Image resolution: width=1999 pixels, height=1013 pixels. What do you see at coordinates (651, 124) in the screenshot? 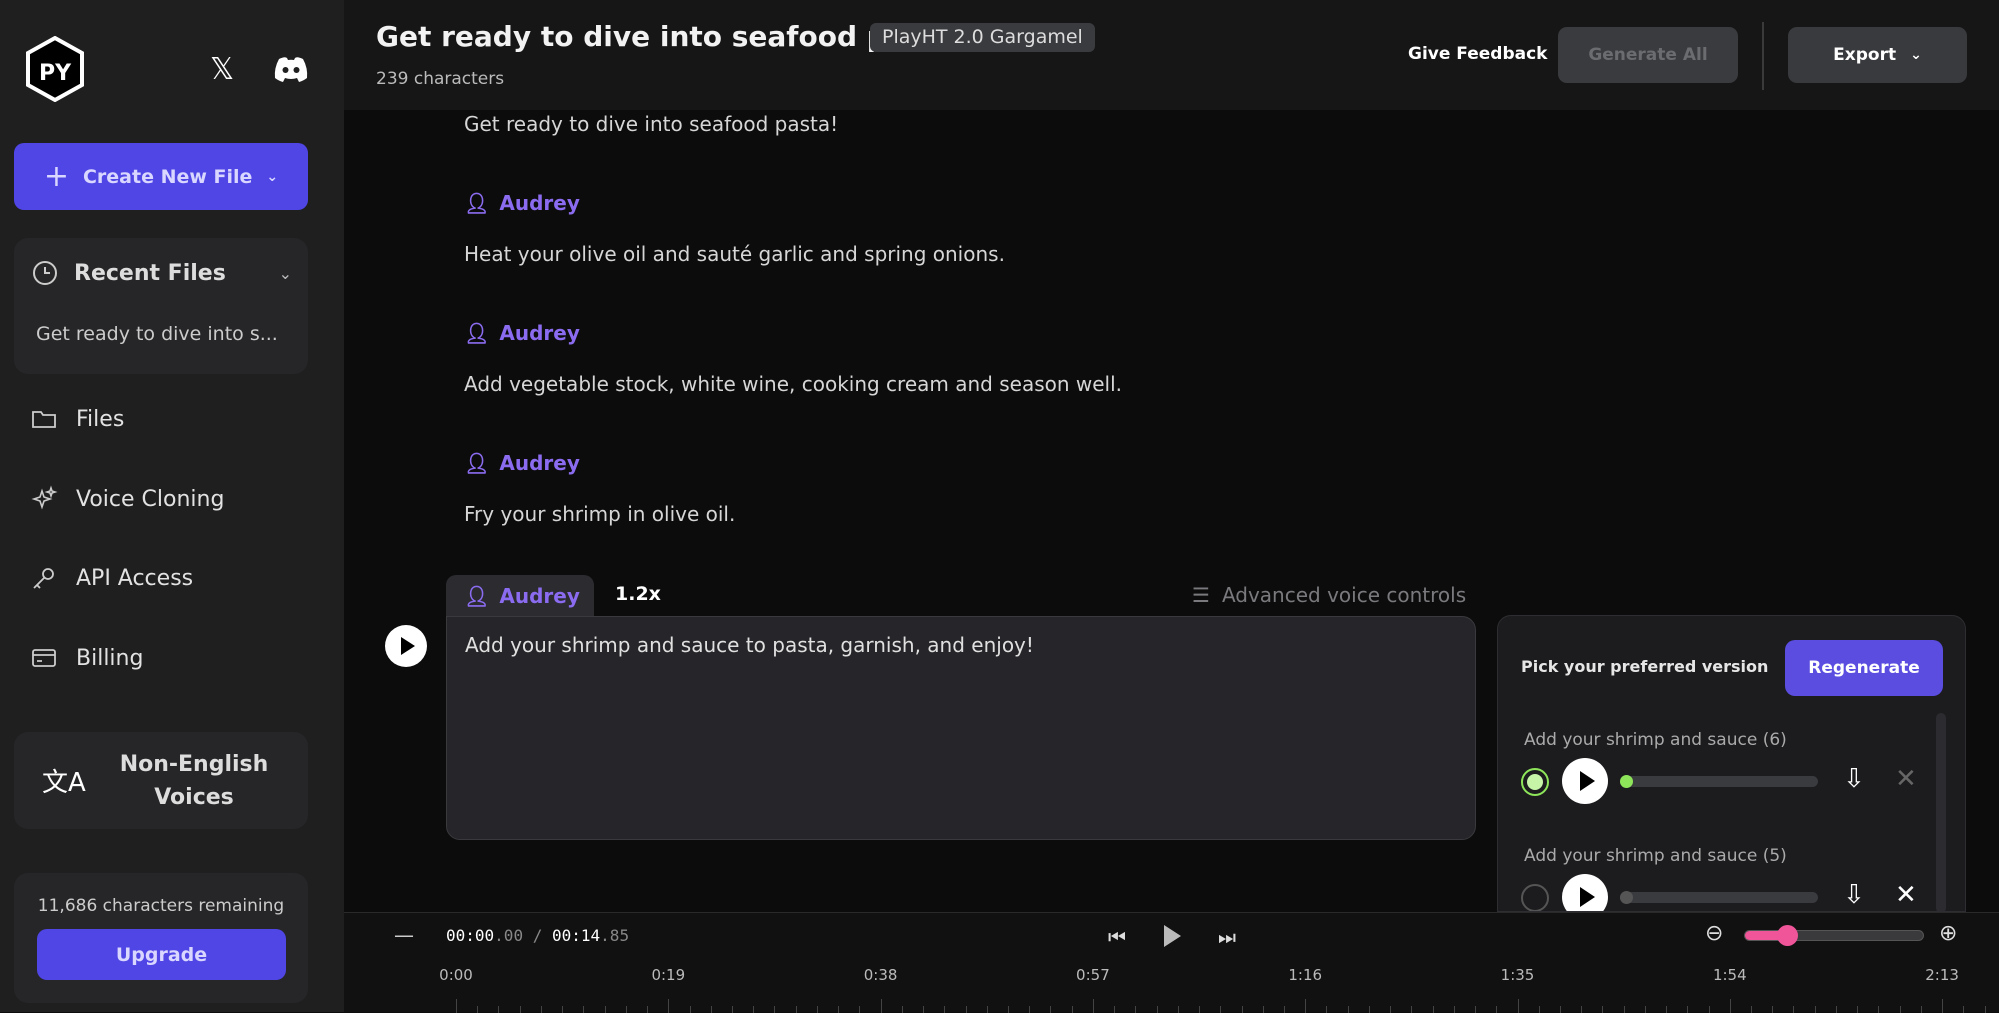
I see `script-line: Get ready to dive into seafood pasta!` at bounding box center [651, 124].